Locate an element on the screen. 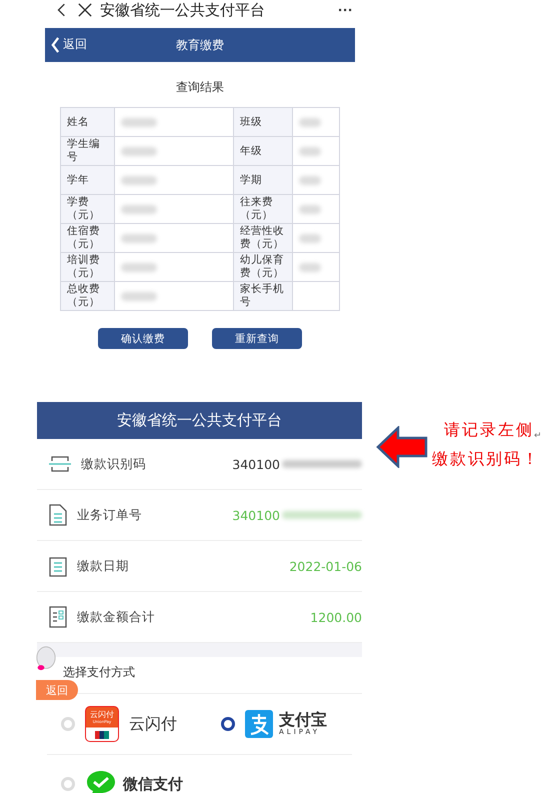 The height and width of the screenshot is (793, 553). calendar-icon is located at coordinates (58, 566).